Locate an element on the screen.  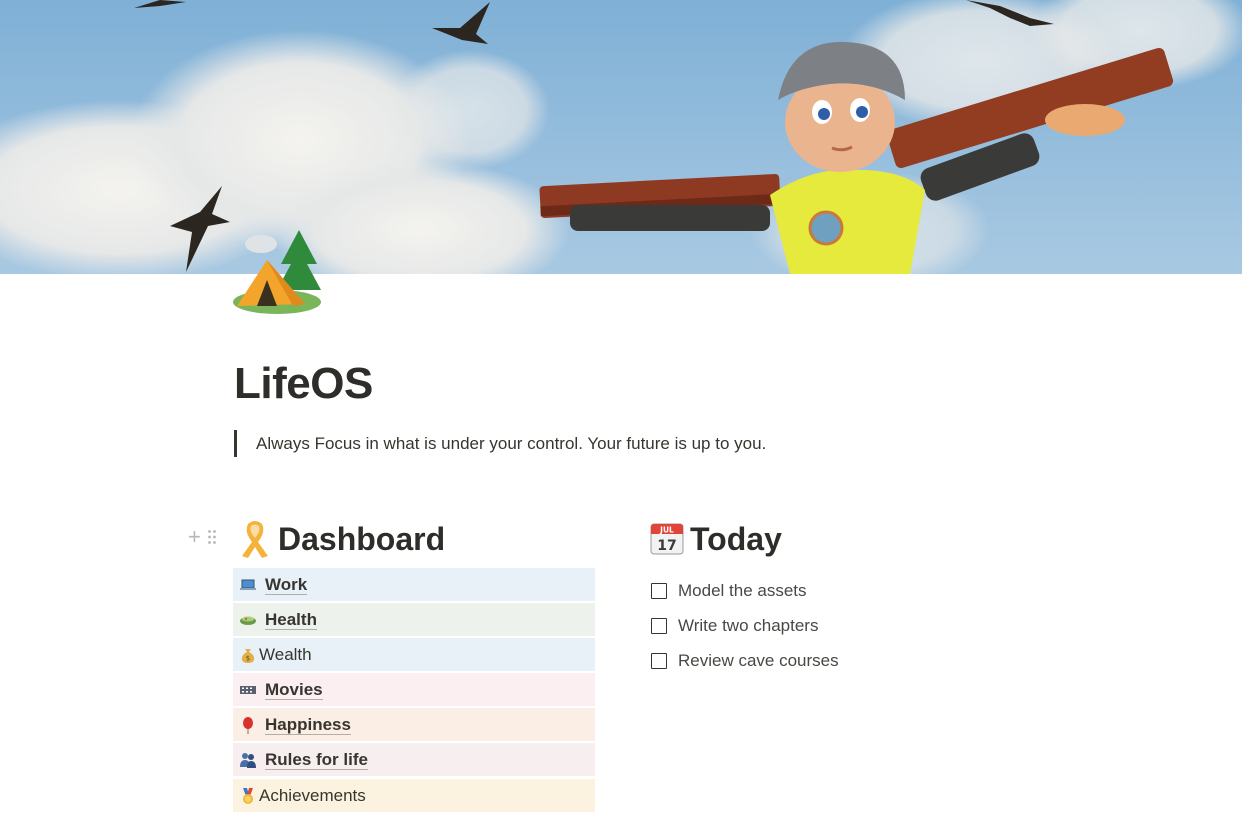
todo-item: Write two chapters is located at coordinates (745, 625).